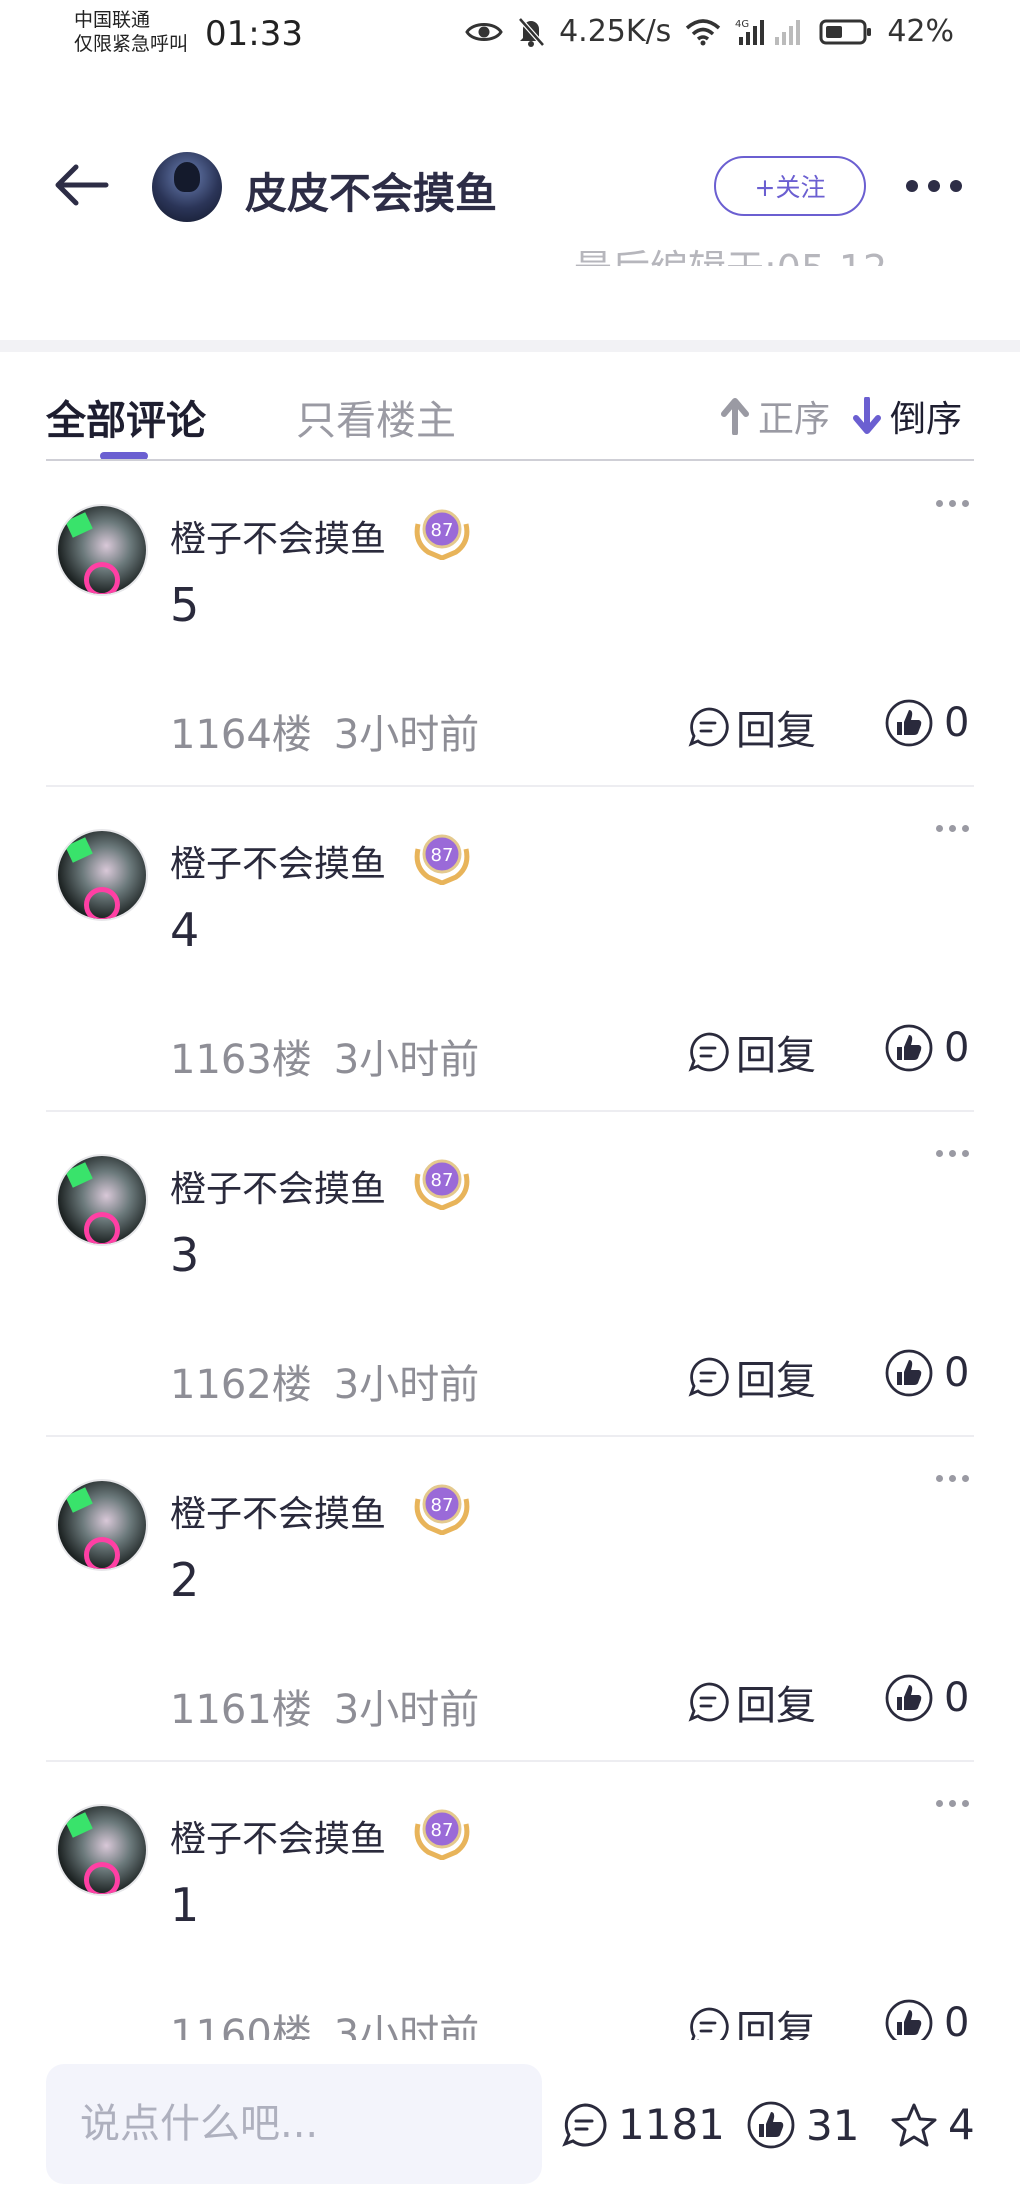 The height and width of the screenshot is (2210, 1020). Describe the element at coordinates (187, 187) in the screenshot. I see `host-avatar` at that location.